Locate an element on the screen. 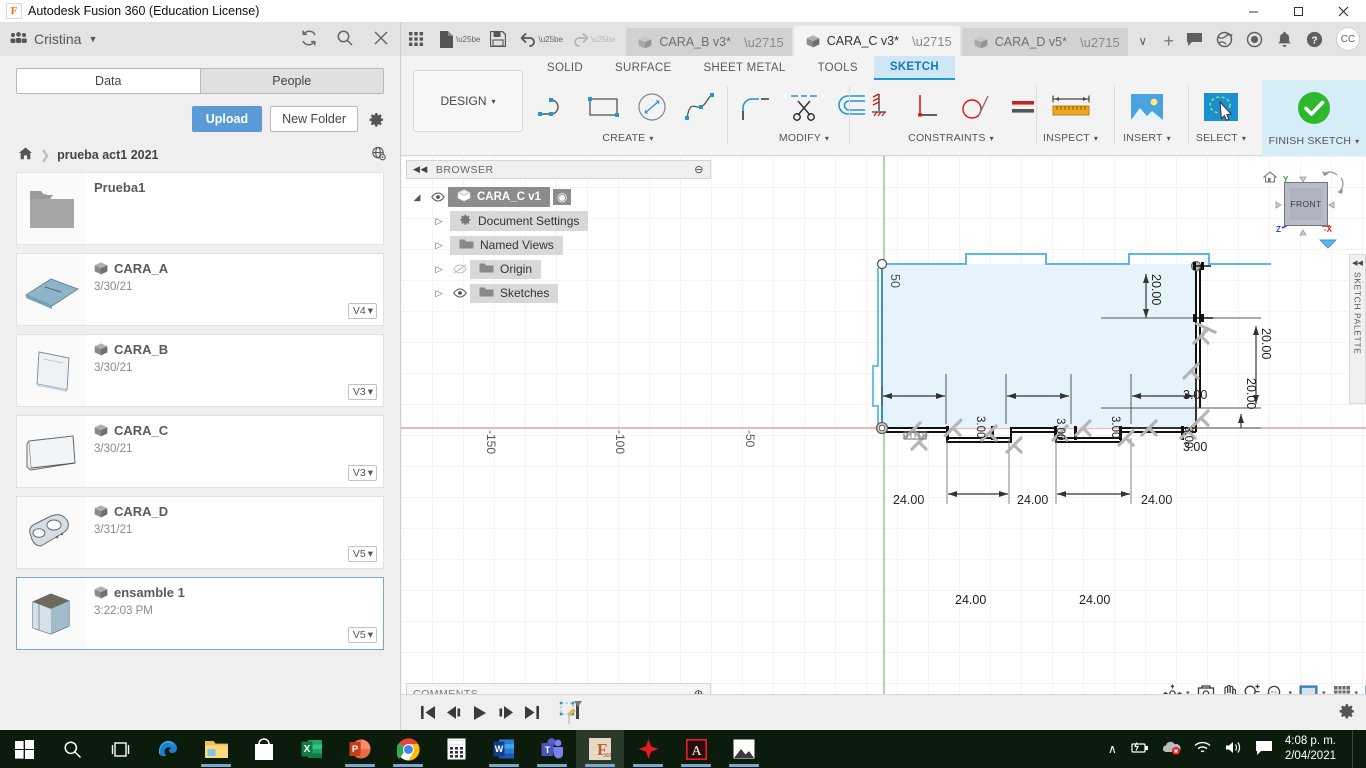  microsoft-store-button is located at coordinates (264, 749).